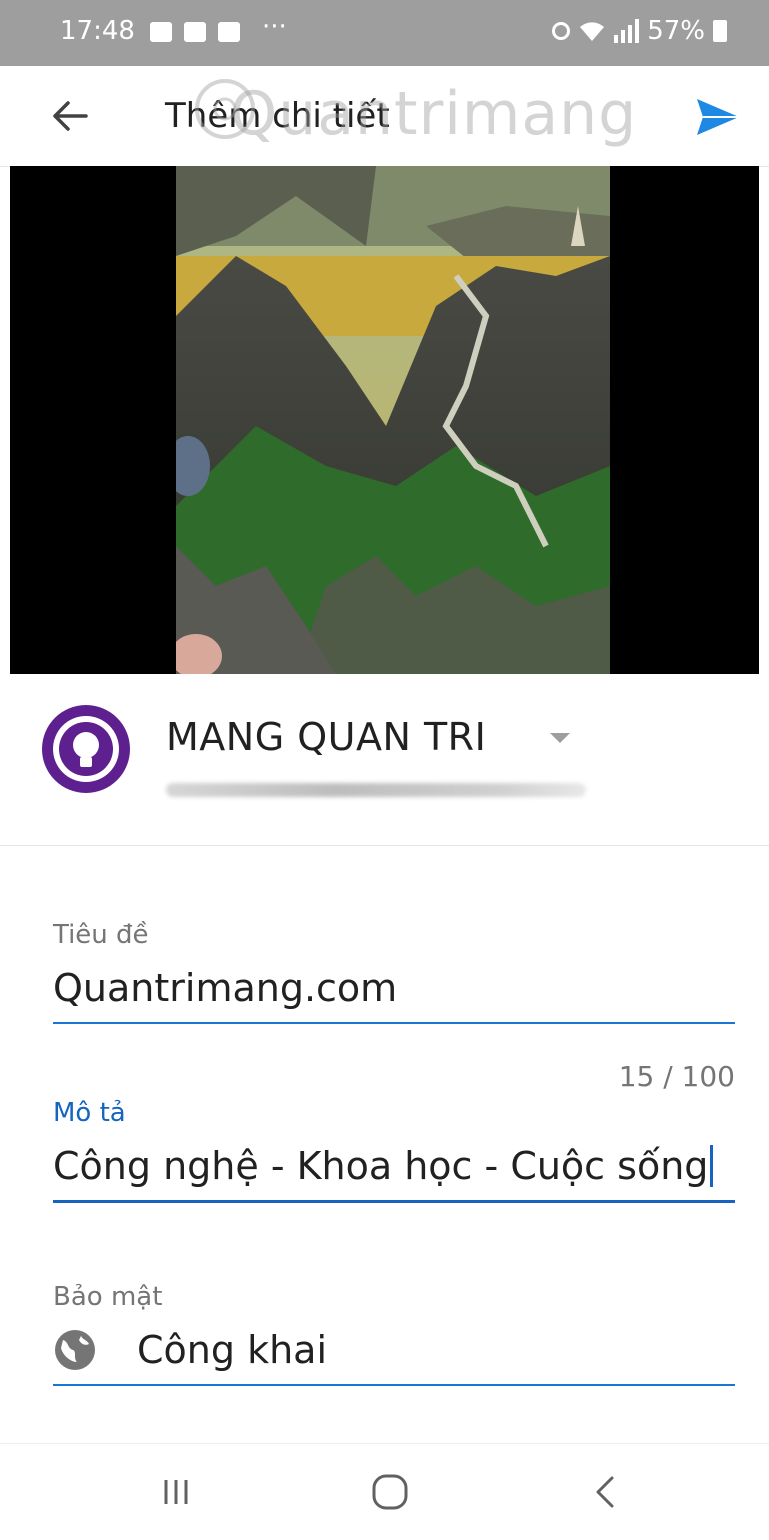  What do you see at coordinates (97, 31) in the screenshot?
I see `status-time: 17:48` at bounding box center [97, 31].